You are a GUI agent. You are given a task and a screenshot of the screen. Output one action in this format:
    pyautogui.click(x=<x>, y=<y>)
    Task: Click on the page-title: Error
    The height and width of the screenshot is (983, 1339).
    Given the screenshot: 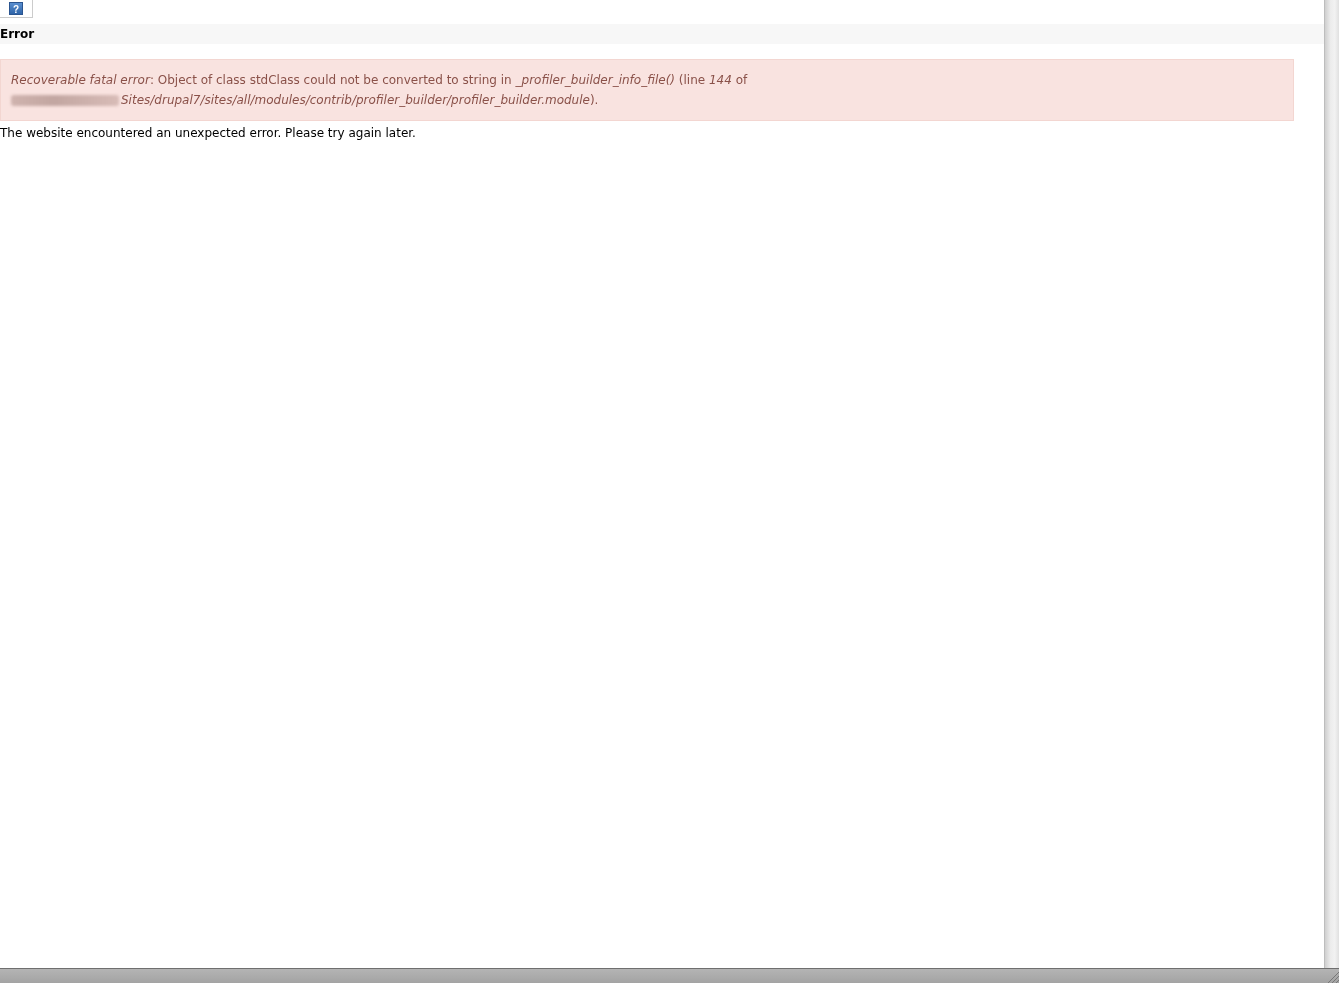 What is the action you would take?
    pyautogui.click(x=662, y=34)
    